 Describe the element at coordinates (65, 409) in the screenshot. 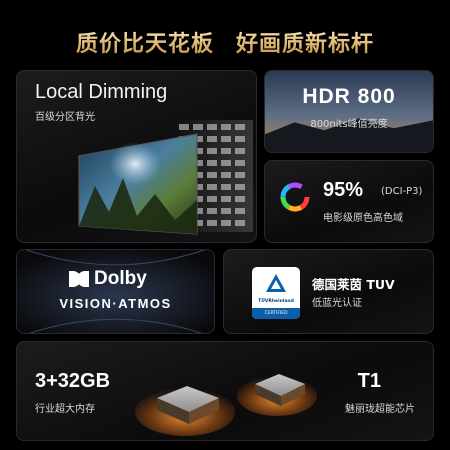

I see `memory-subtitle: 行业超大内存` at that location.